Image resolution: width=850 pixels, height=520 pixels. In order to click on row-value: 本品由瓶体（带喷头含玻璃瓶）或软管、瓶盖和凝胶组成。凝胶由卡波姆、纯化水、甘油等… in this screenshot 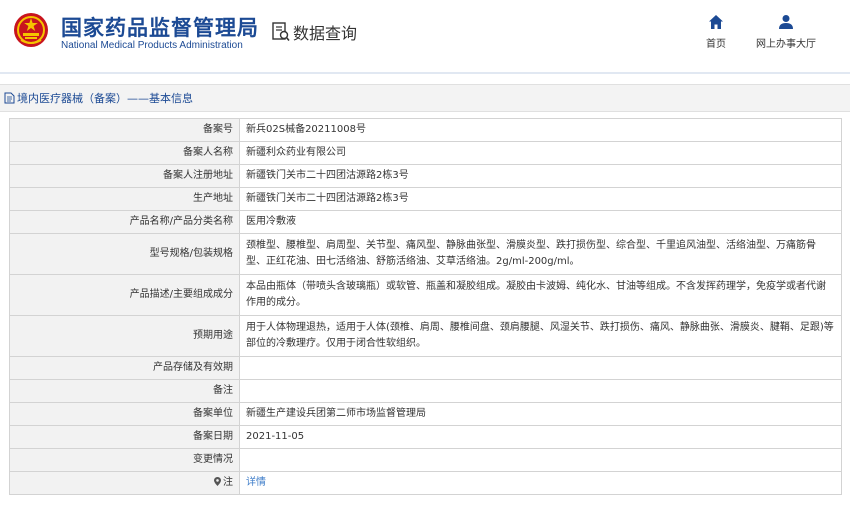, I will do `click(540, 295)`.